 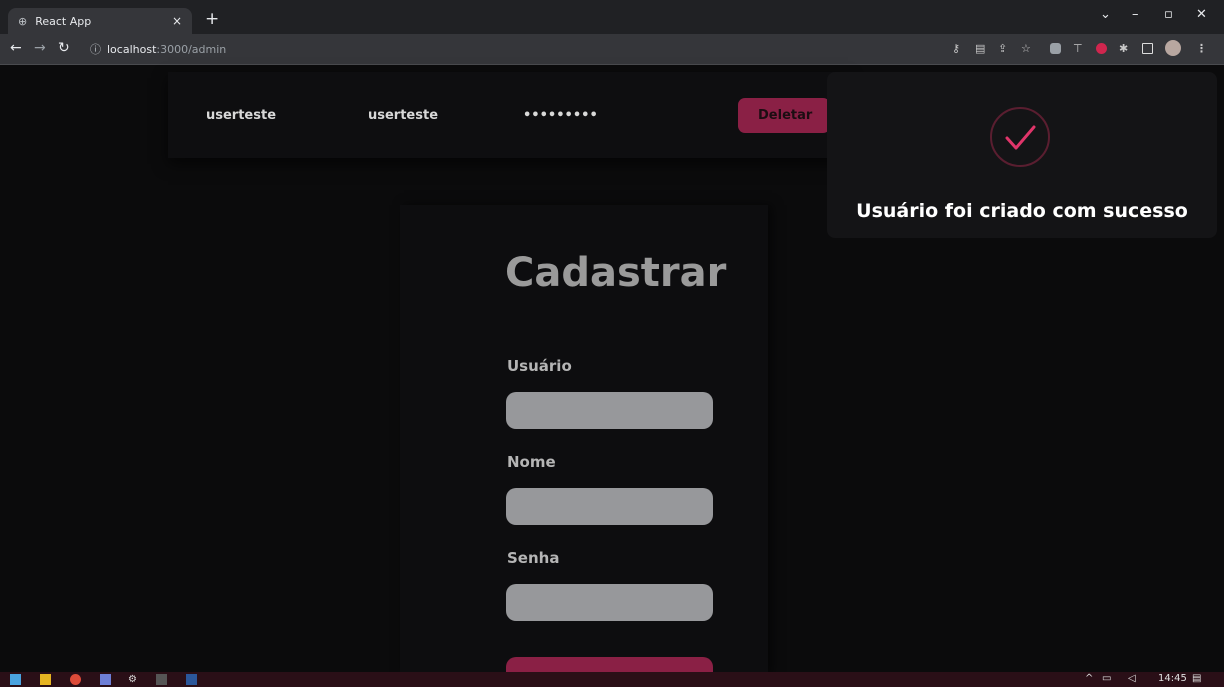 I want to click on tray-network-icon: ▭, so click(x=1106, y=678).